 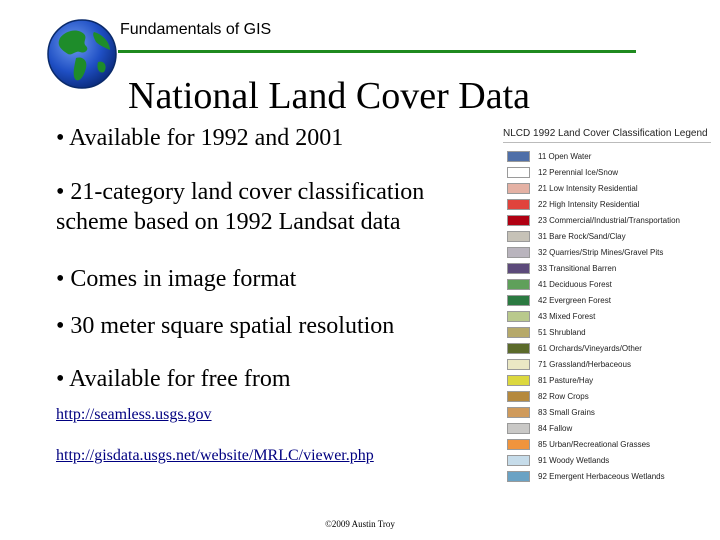 I want to click on legend-label: 82 Row Crops, so click(x=563, y=396).